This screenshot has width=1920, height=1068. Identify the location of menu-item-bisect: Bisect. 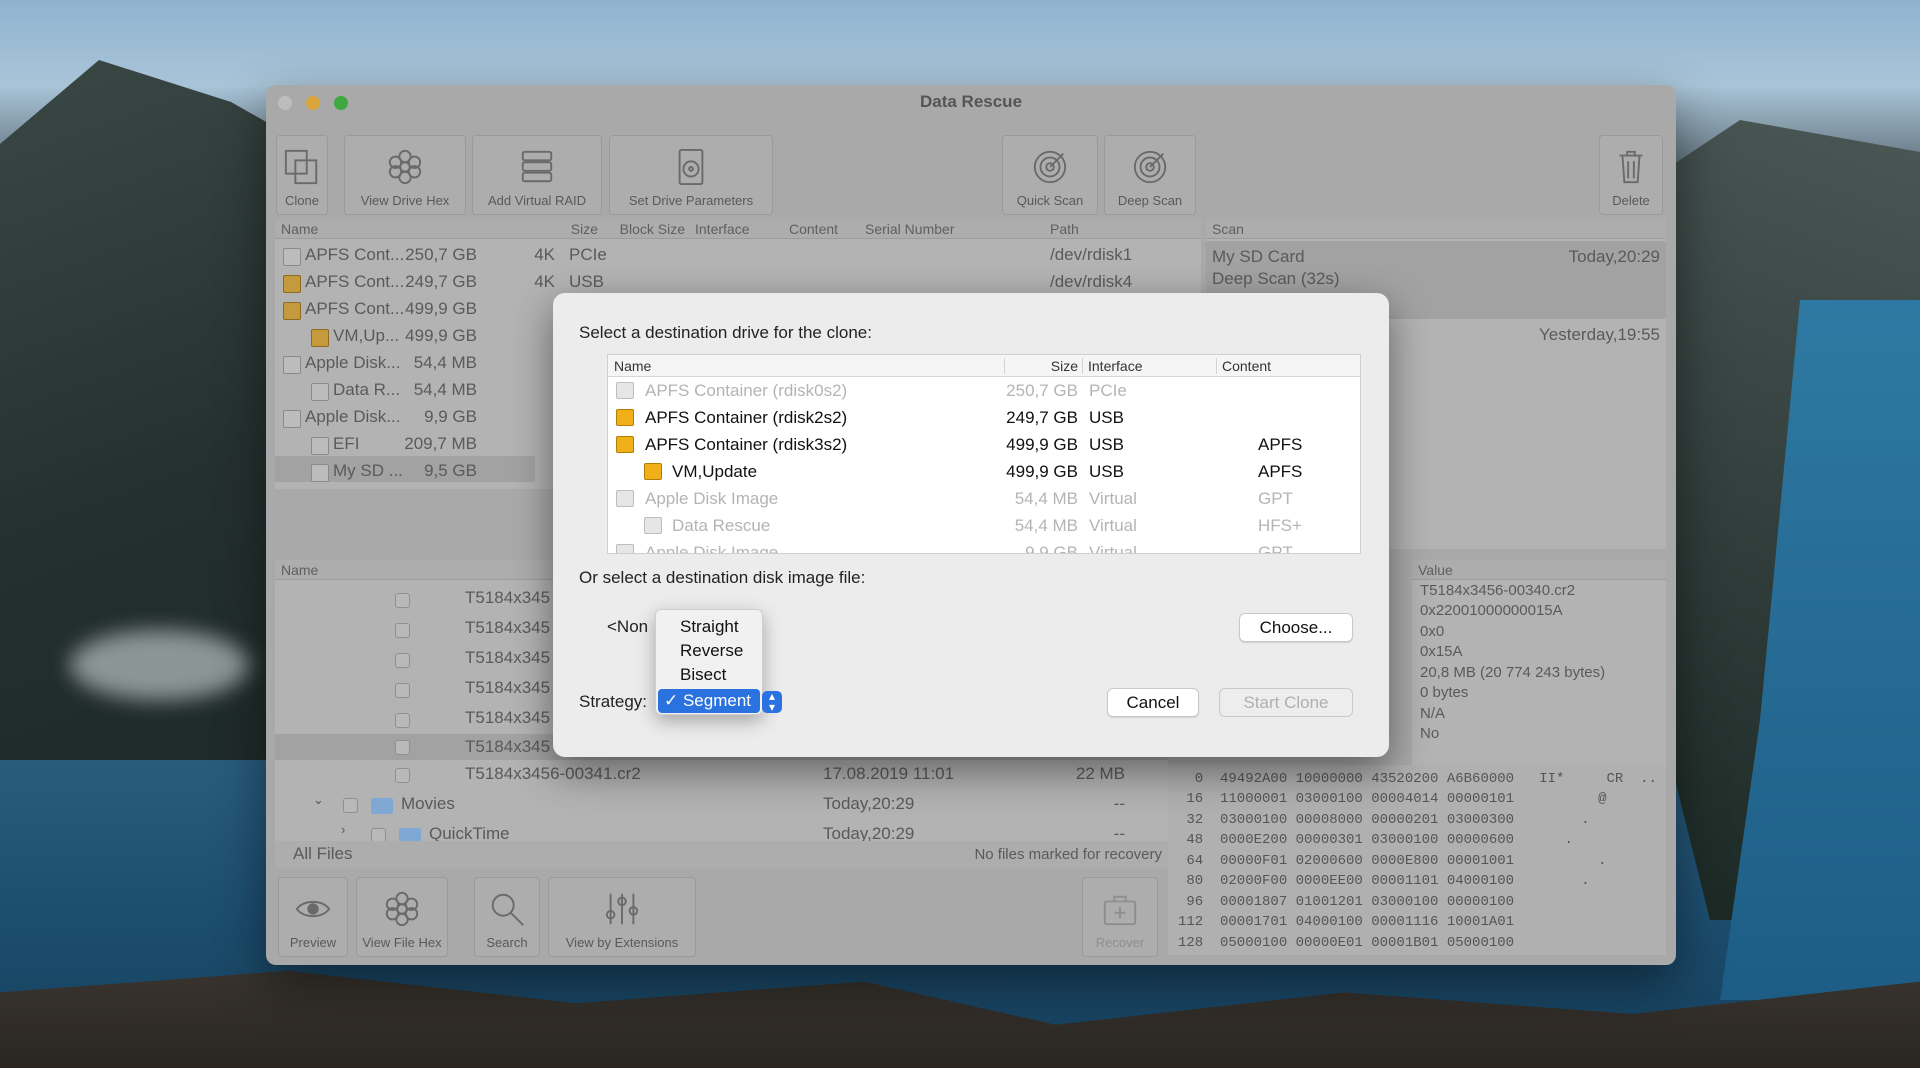
(703, 675).